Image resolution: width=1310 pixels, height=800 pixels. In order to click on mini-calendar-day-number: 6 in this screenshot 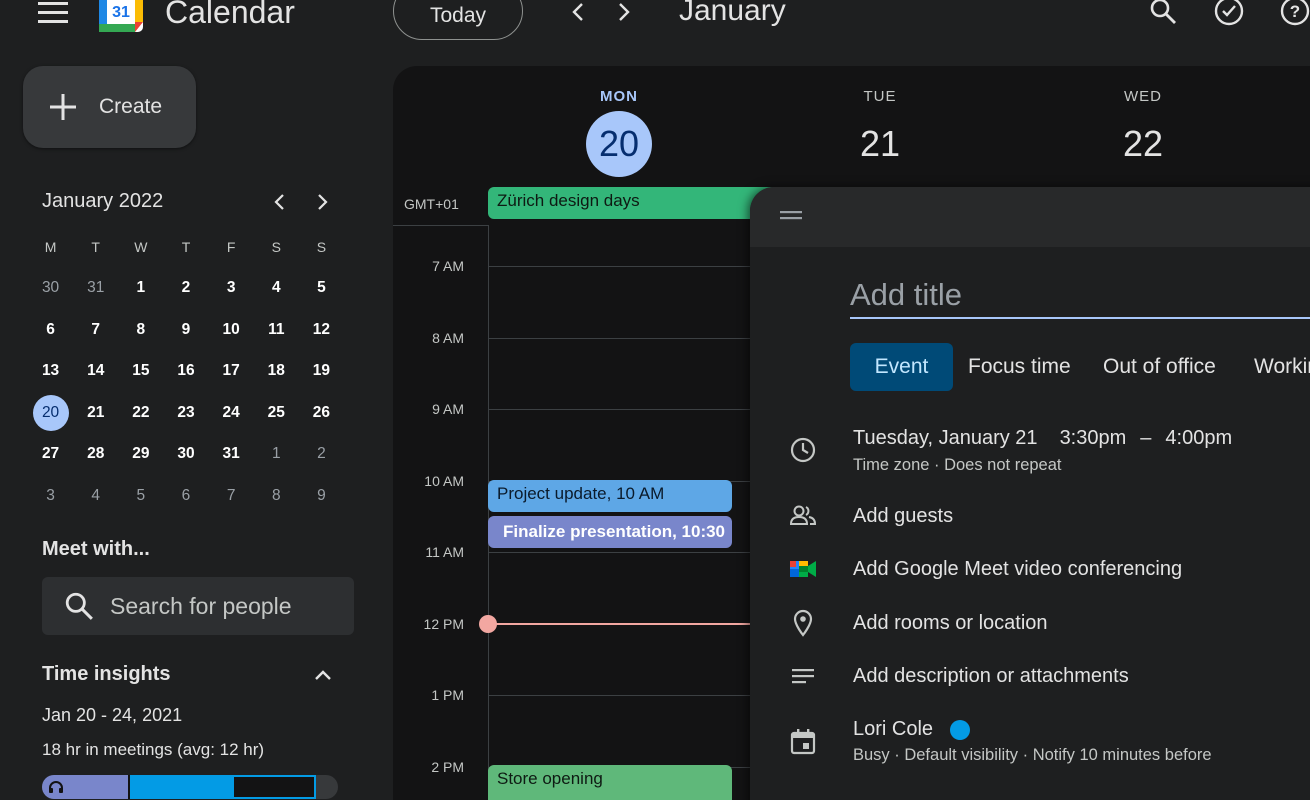, I will do `click(186, 495)`.